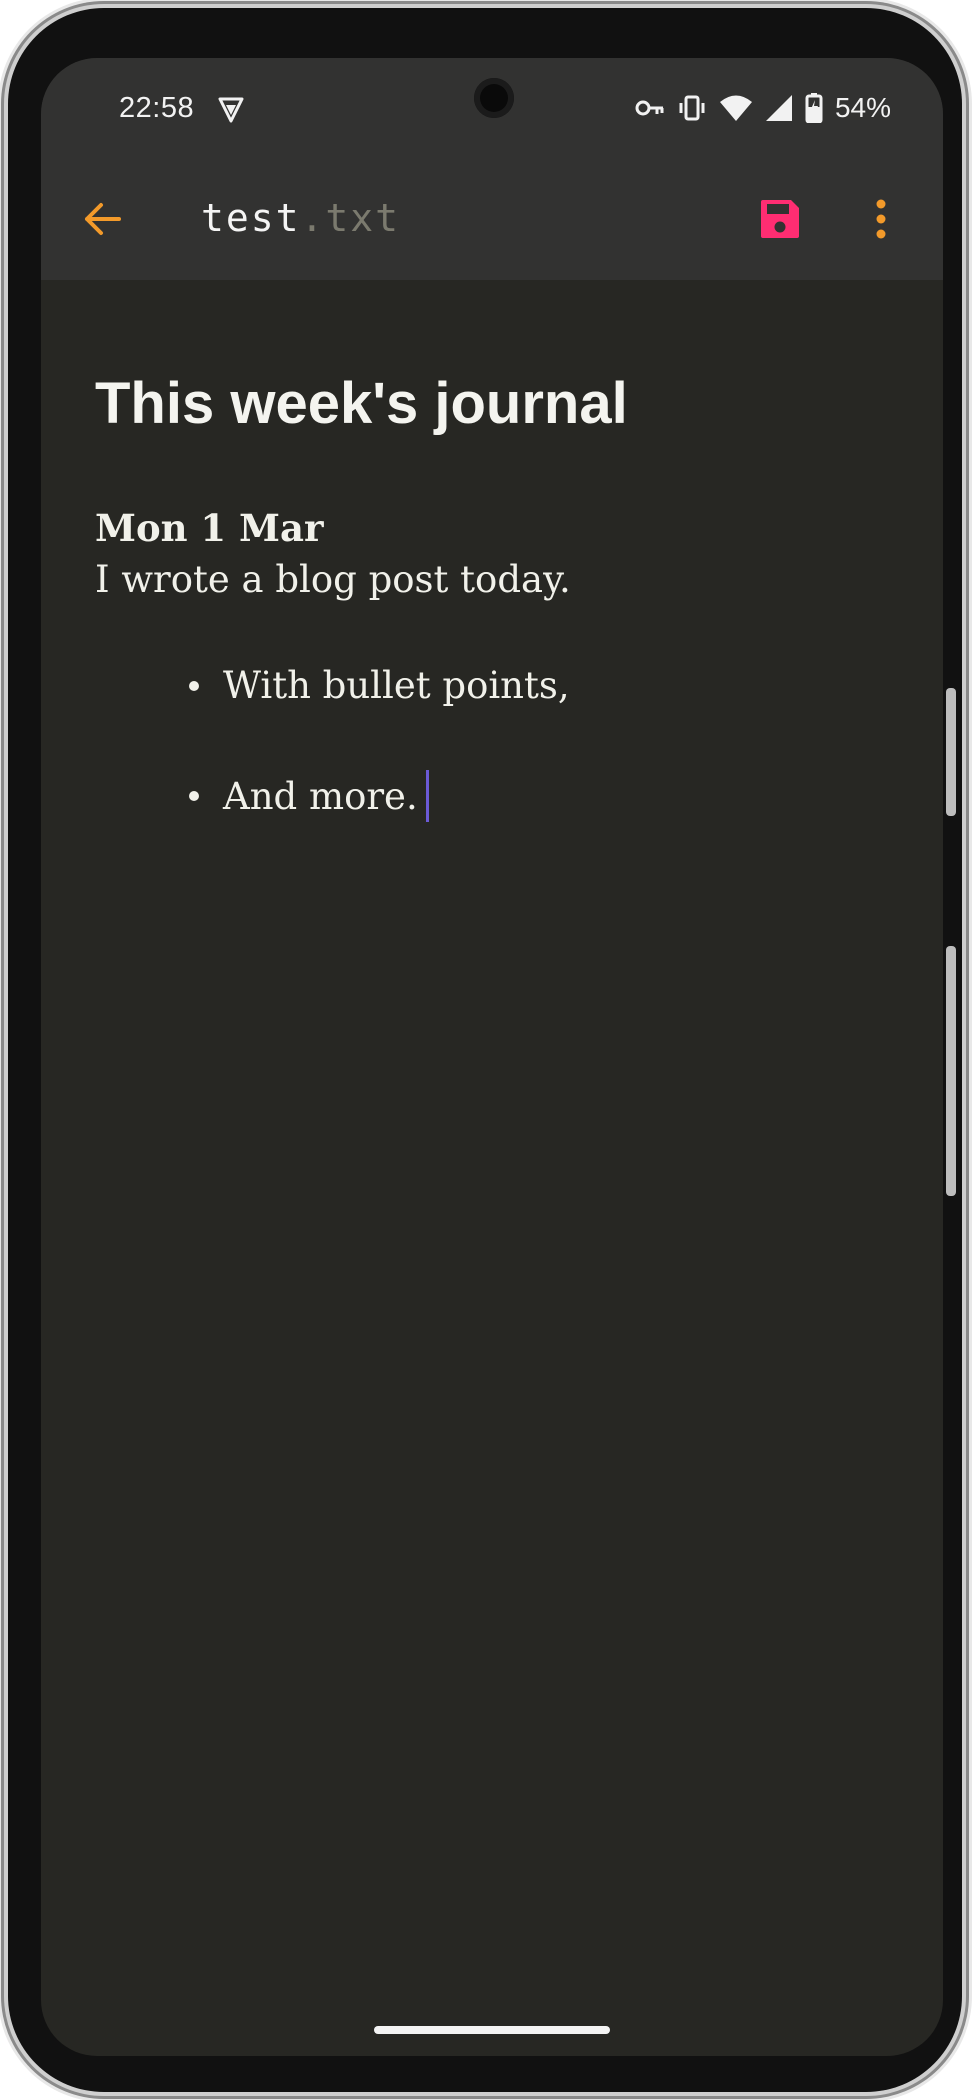 This screenshot has width=978, height=2100. What do you see at coordinates (157, 108) in the screenshot?
I see `status-time: 22:58` at bounding box center [157, 108].